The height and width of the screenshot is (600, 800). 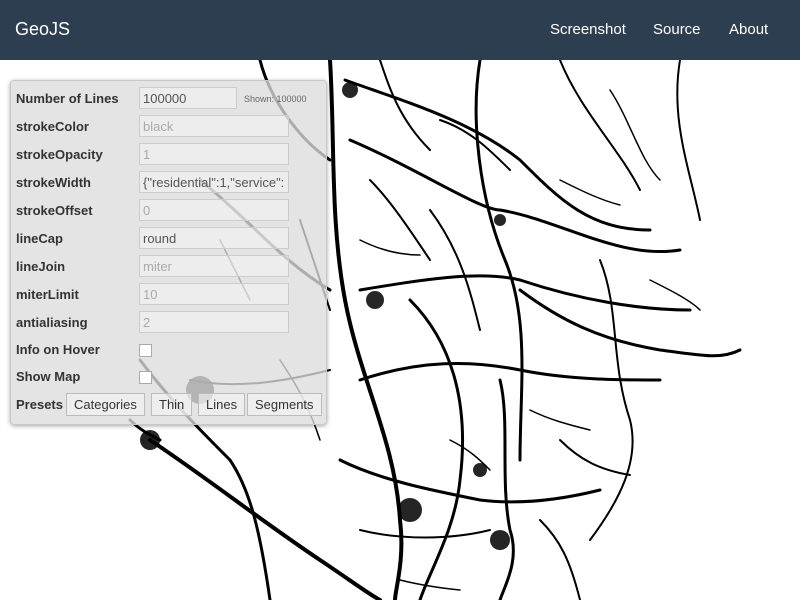 What do you see at coordinates (48, 376) in the screenshot?
I see `show-map-label: Show Map` at bounding box center [48, 376].